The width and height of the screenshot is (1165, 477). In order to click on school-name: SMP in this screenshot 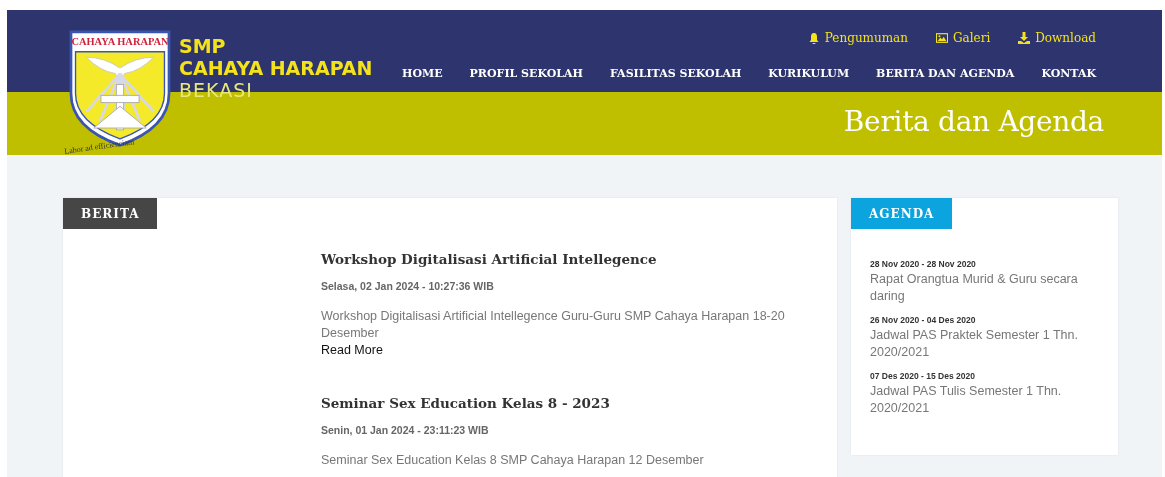, I will do `click(203, 46)`.